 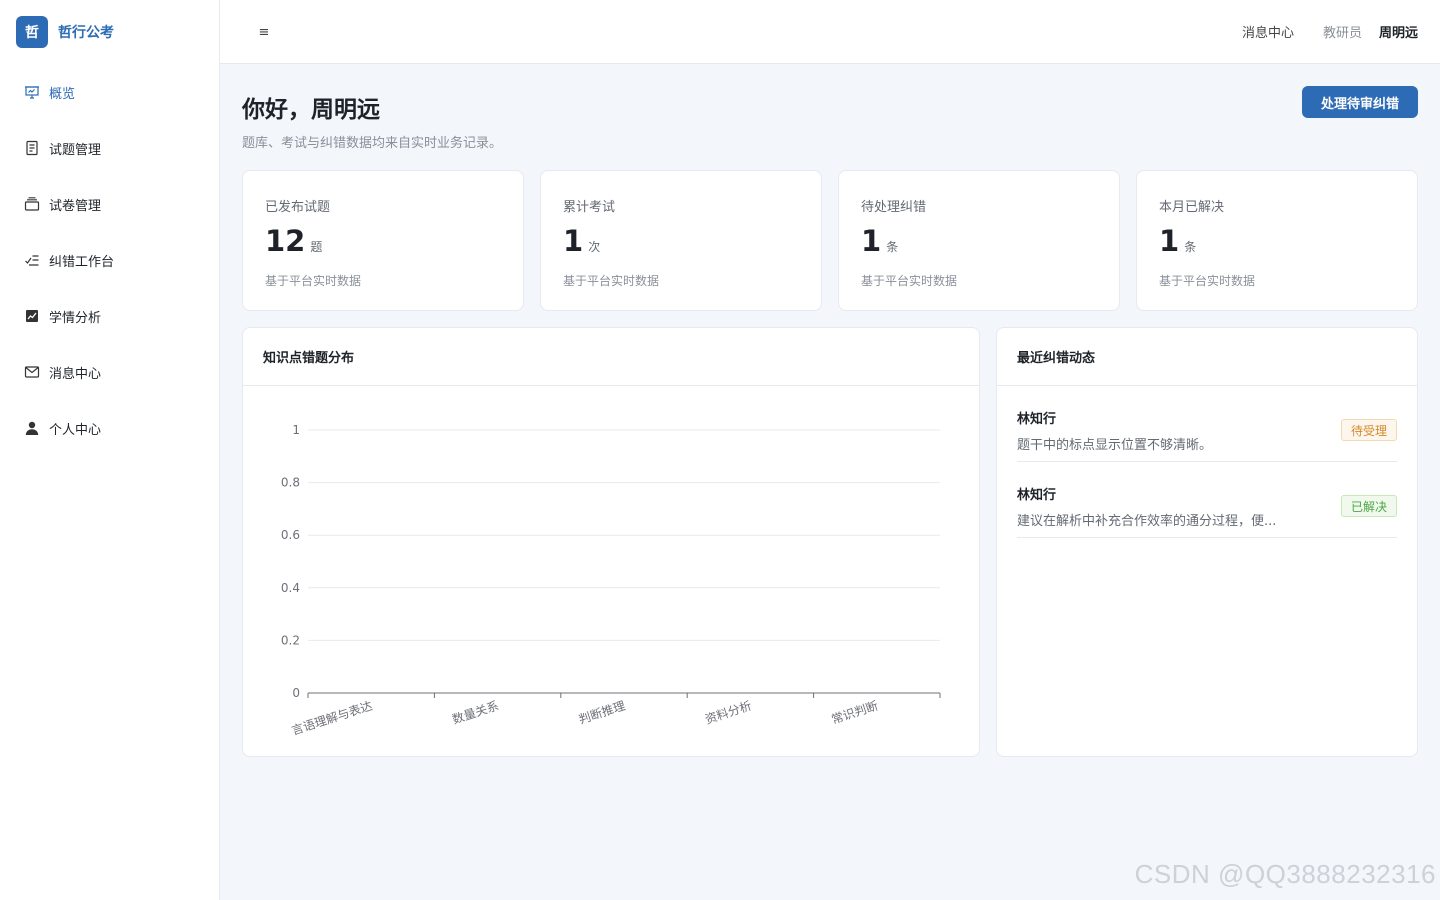 What do you see at coordinates (32, 92) in the screenshot?
I see `presentation-icon` at bounding box center [32, 92].